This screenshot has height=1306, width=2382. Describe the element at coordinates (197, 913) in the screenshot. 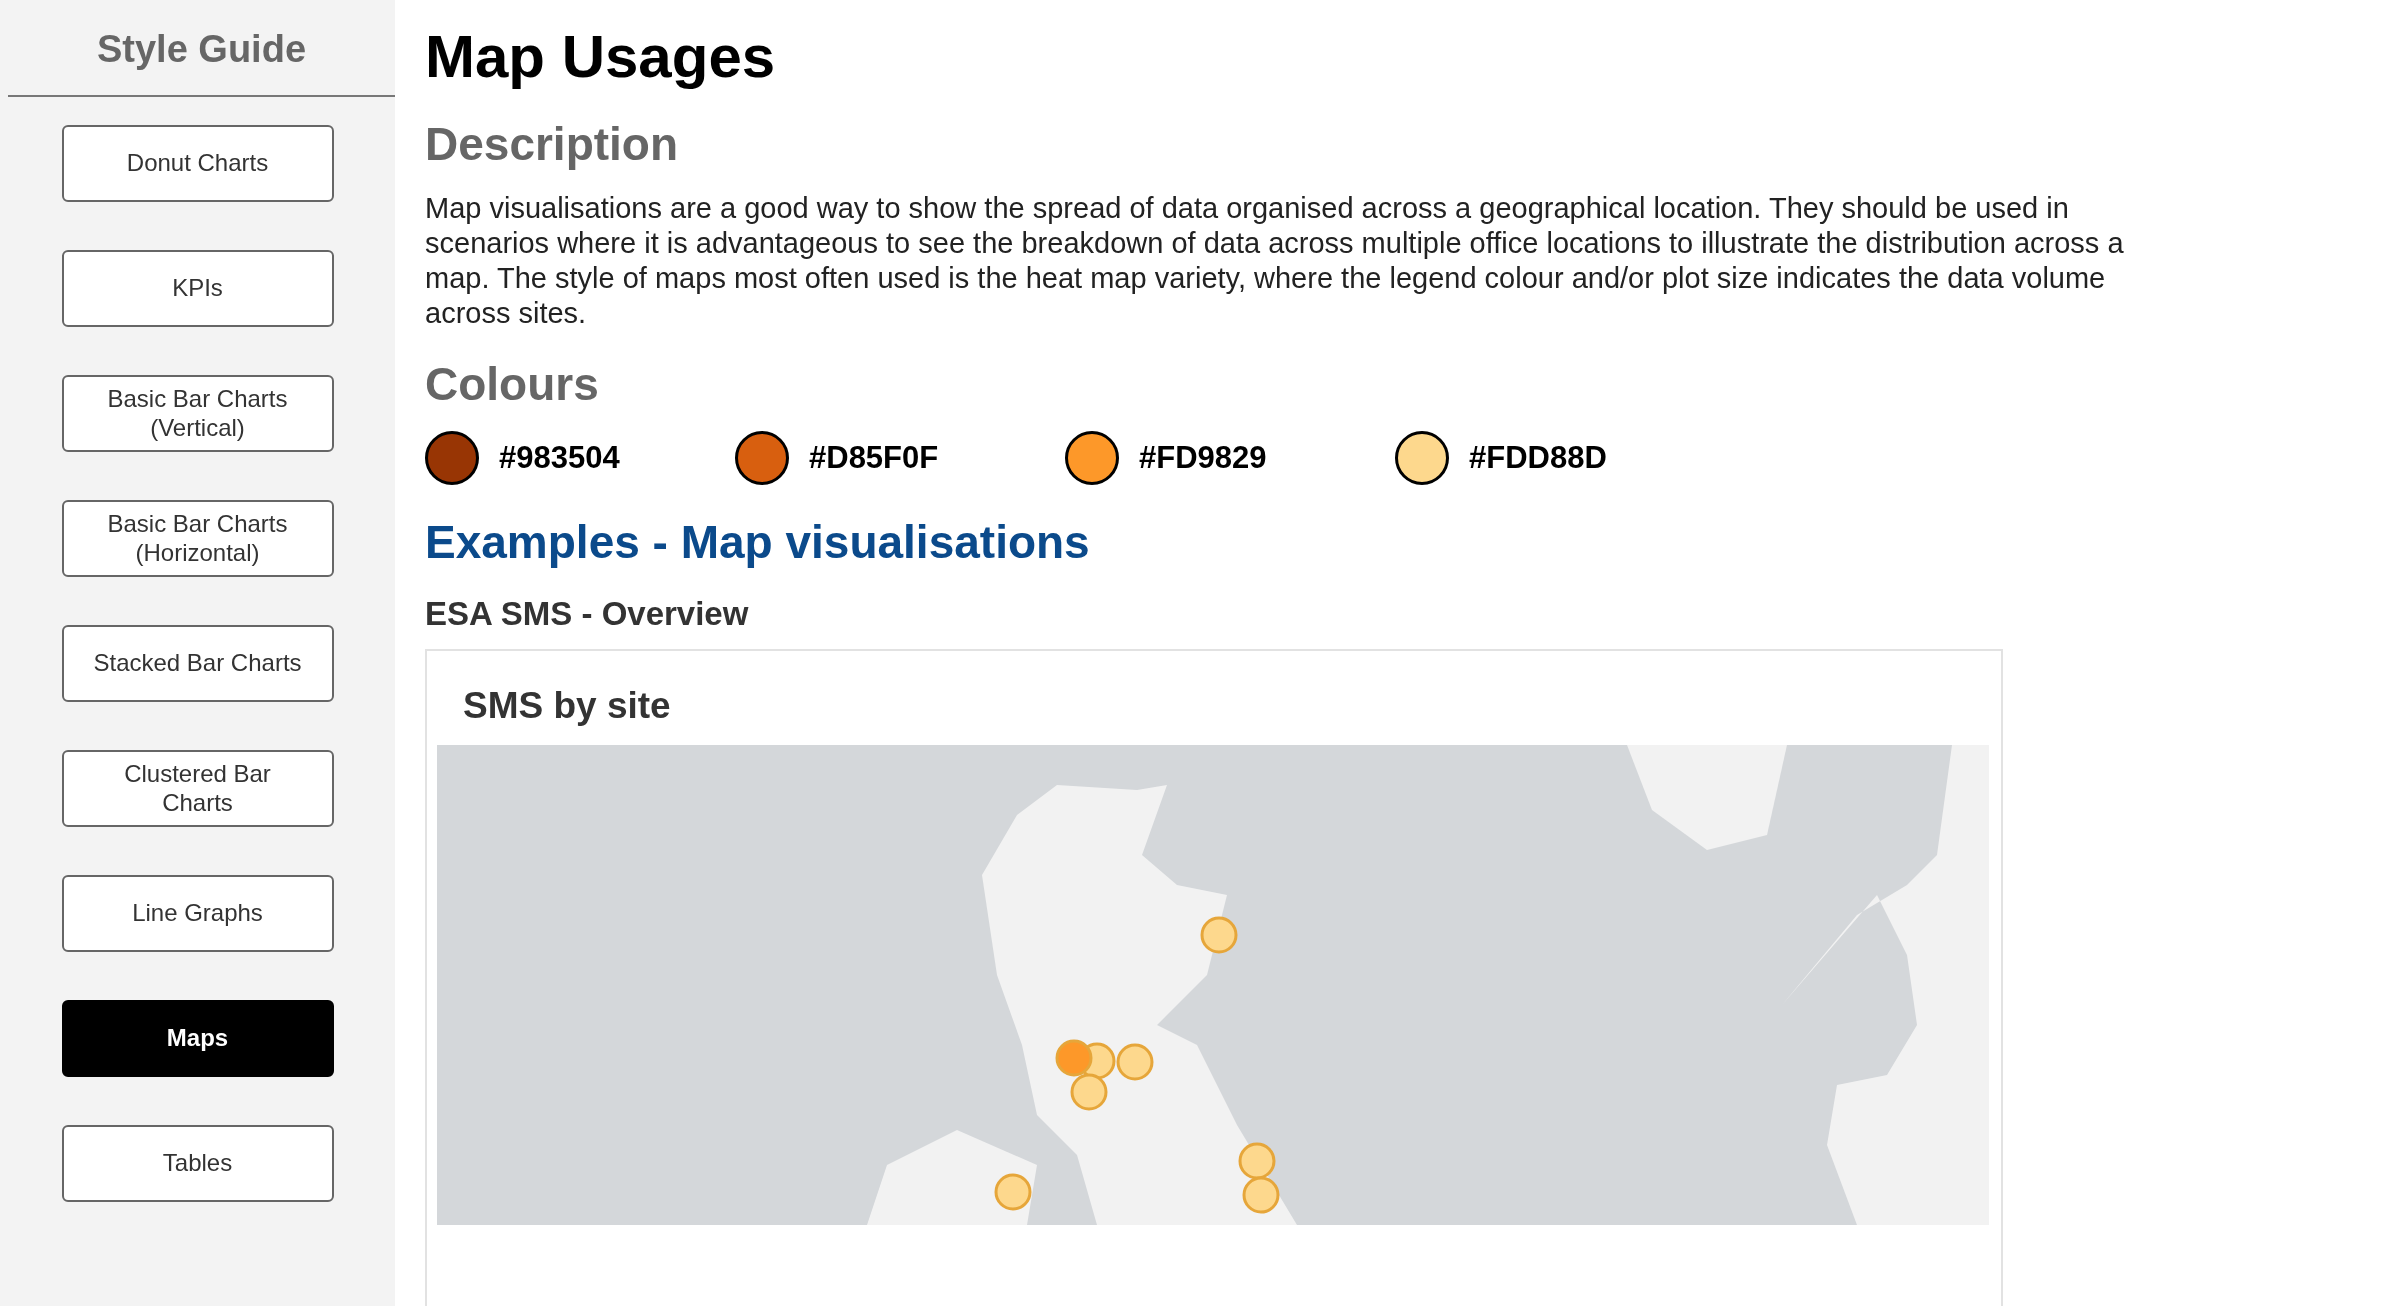

I see `nav-button: Line Graphs` at that location.